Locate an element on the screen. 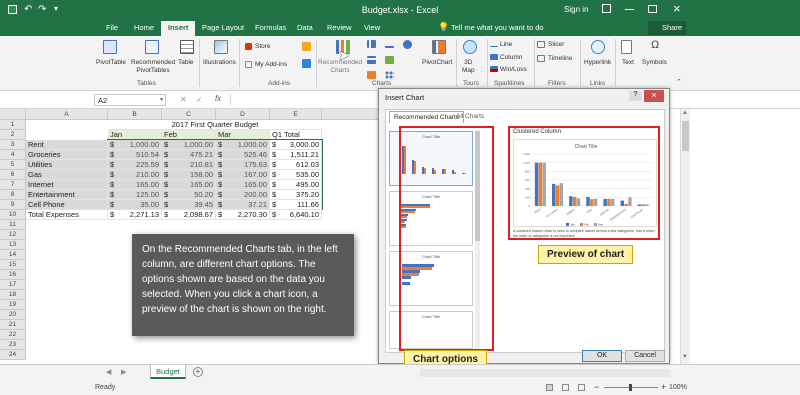  total-feb: $2,098.67 is located at coordinates (189, 215).